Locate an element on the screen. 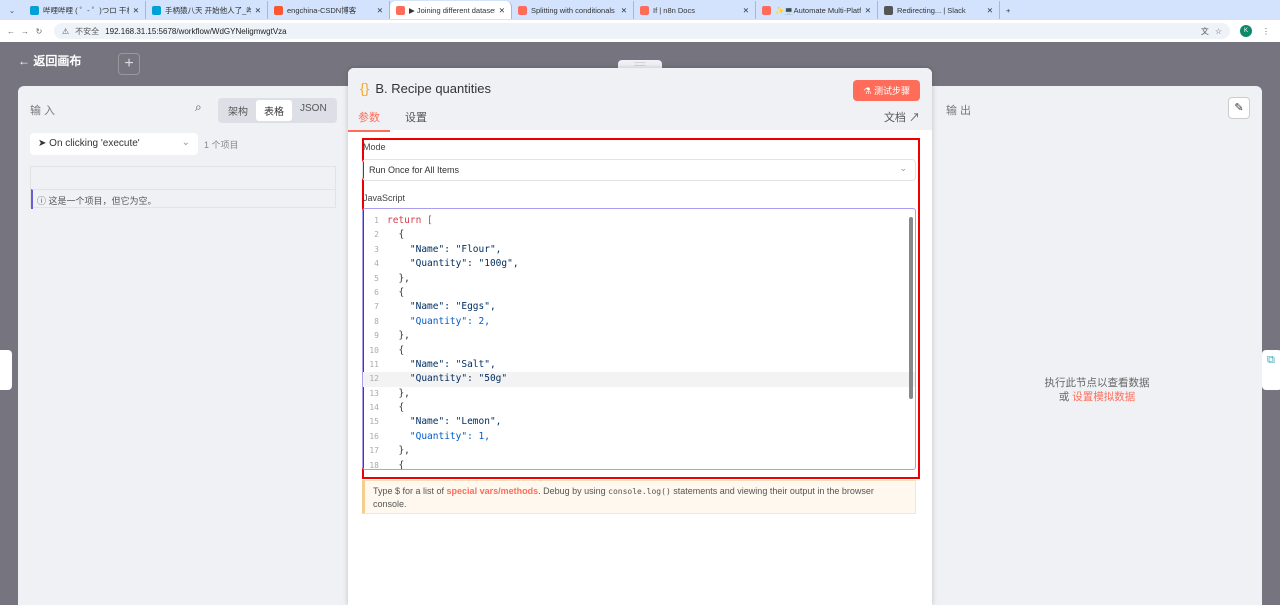 The image size is (1280, 605). line-number: 6 is located at coordinates (376, 292).